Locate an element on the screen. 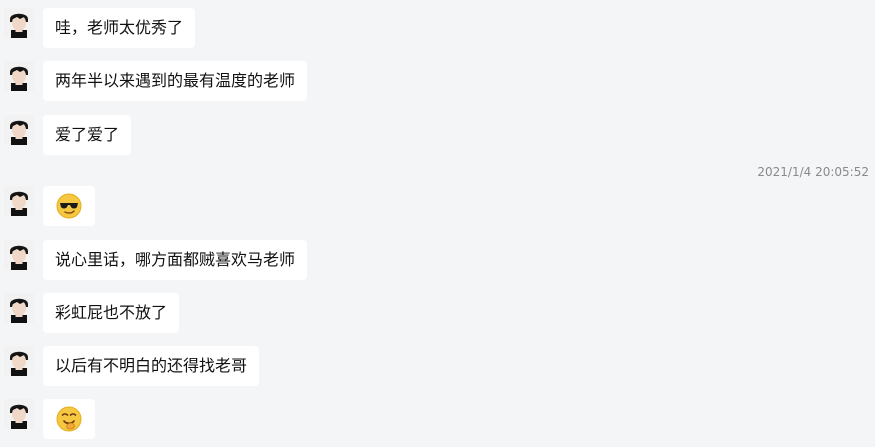 This screenshot has width=875, height=447. message-bubble: 爱了爱了 is located at coordinates (87, 135).